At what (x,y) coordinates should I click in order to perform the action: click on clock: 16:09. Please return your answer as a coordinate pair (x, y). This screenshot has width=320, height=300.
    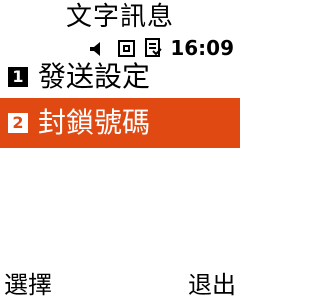
    Looking at the image, I should click on (202, 48).